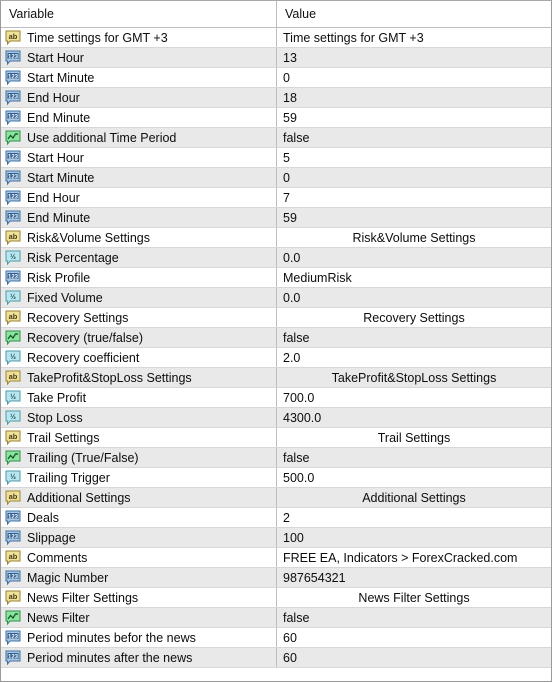 Image resolution: width=552 pixels, height=682 pixels. I want to click on table-row: ab Additional Settings Additional Settings, so click(276, 498).